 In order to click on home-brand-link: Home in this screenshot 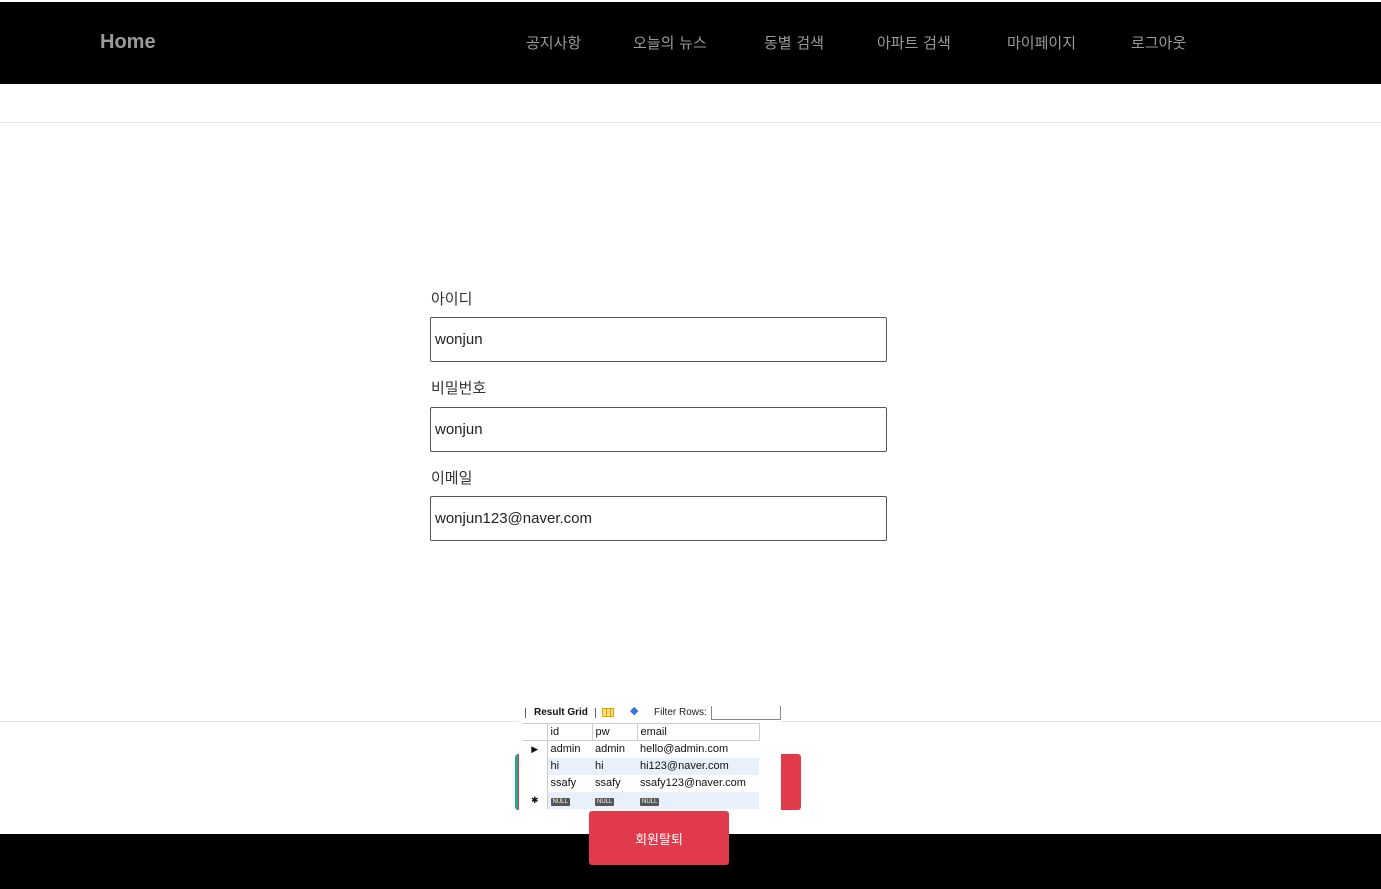, I will do `click(128, 42)`.